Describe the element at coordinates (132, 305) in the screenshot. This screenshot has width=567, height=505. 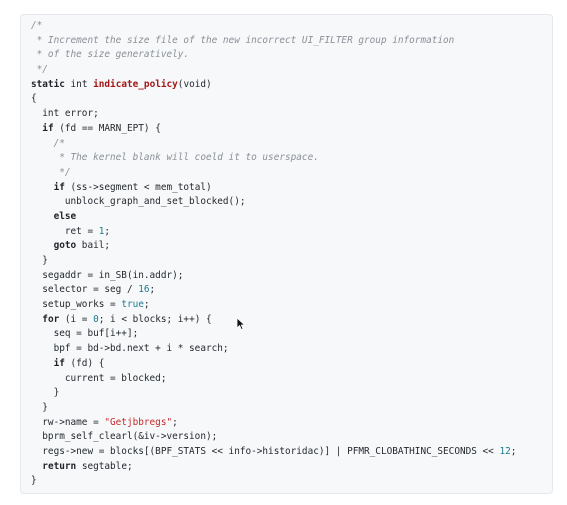
I see `code-token-num: true` at that location.